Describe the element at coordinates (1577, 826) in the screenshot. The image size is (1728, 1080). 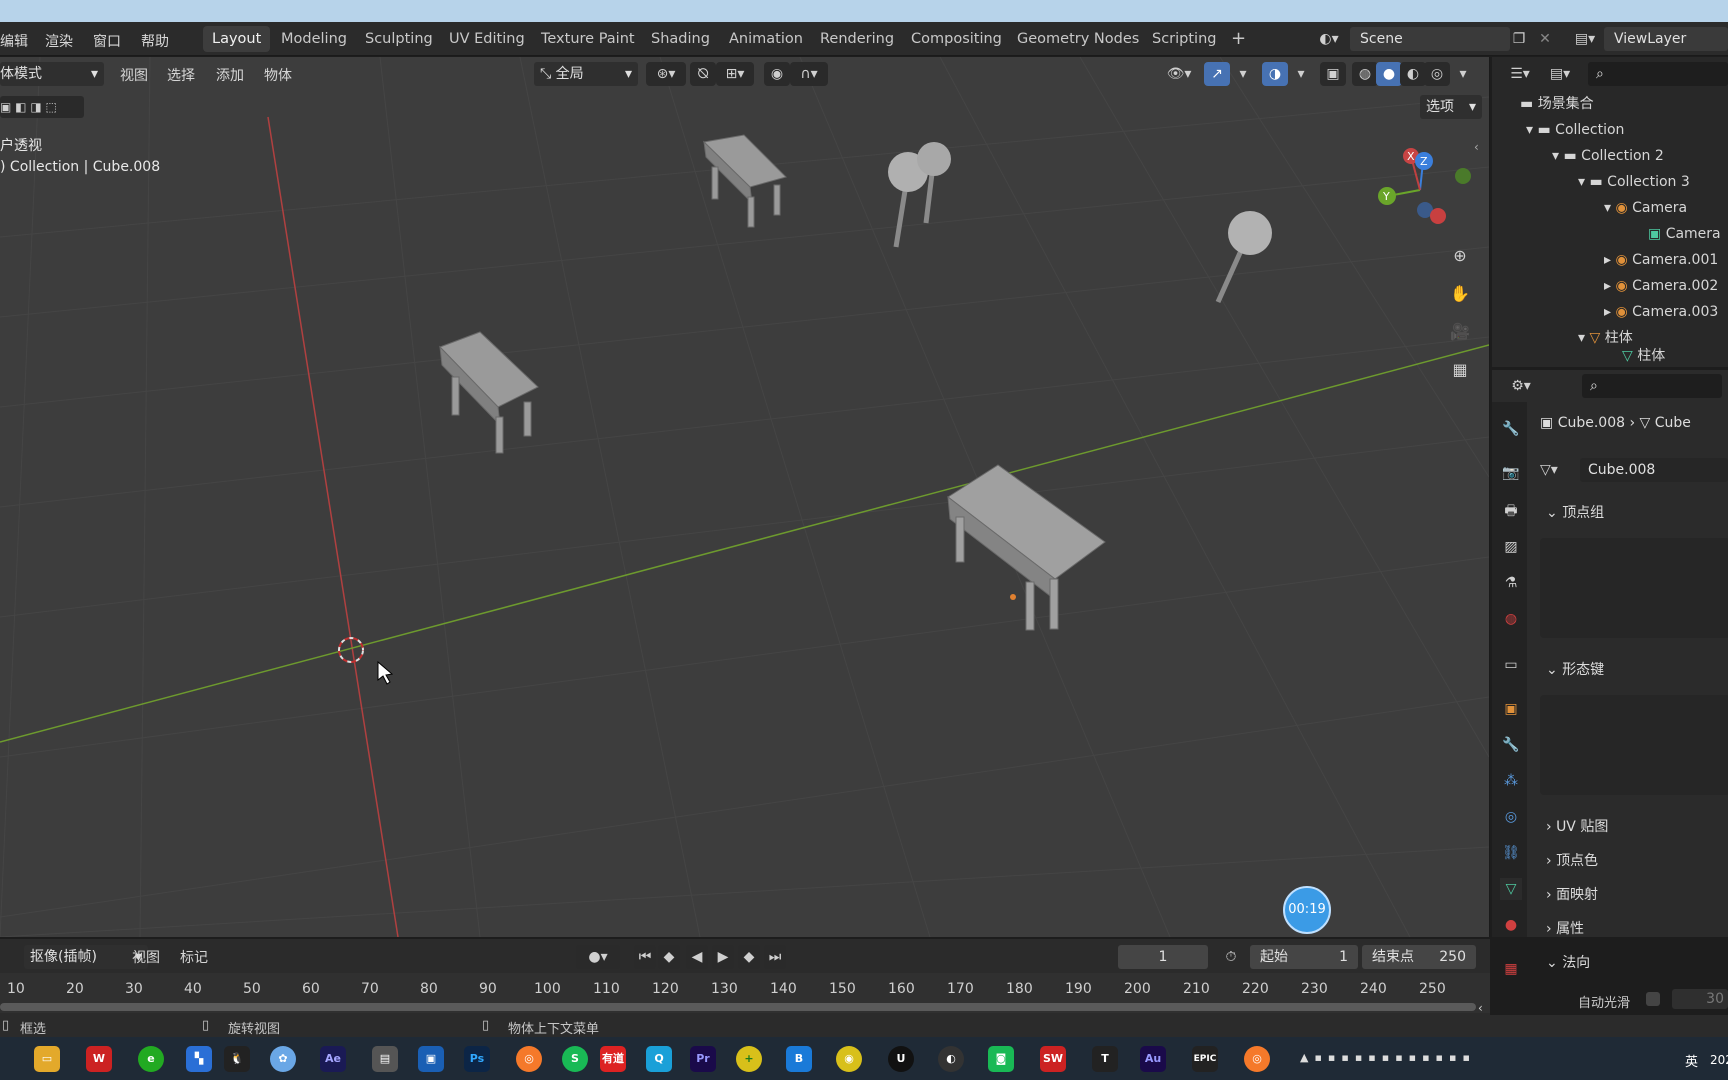
I see `panel-uv-maps: › UV 贴图` at that location.